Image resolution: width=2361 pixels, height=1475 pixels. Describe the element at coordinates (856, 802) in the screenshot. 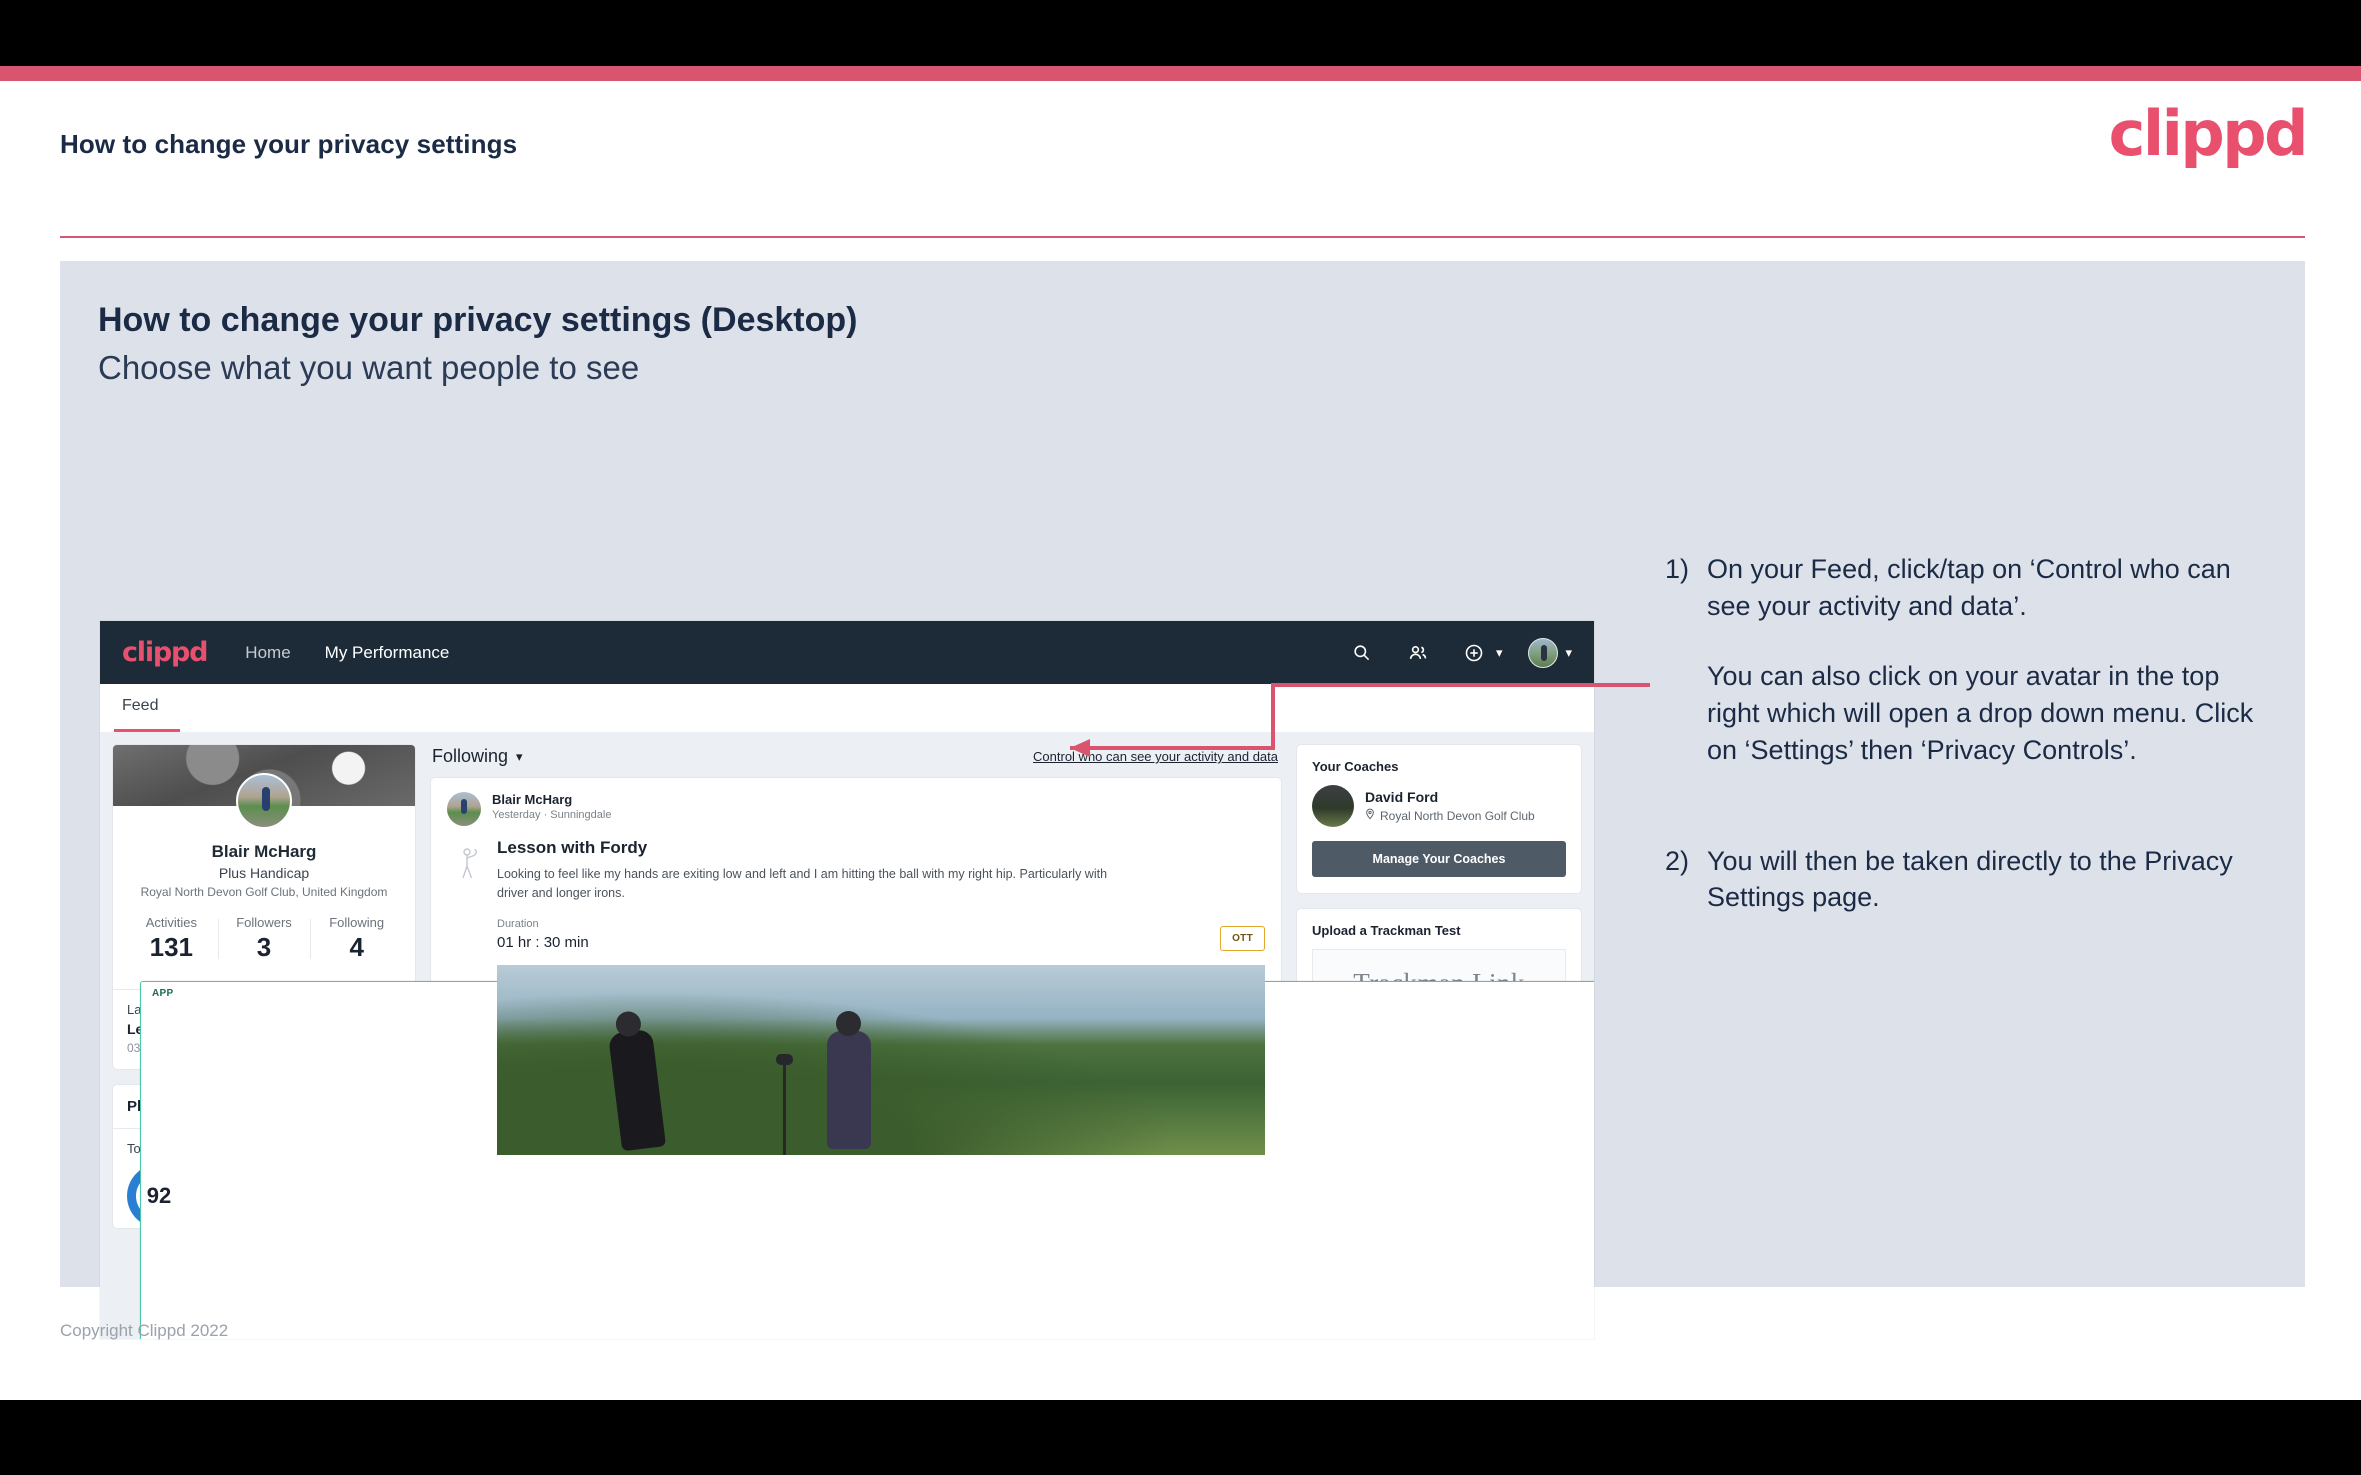

I see `post-header: Blair McHarg Yesterday · Sunningdale` at that location.